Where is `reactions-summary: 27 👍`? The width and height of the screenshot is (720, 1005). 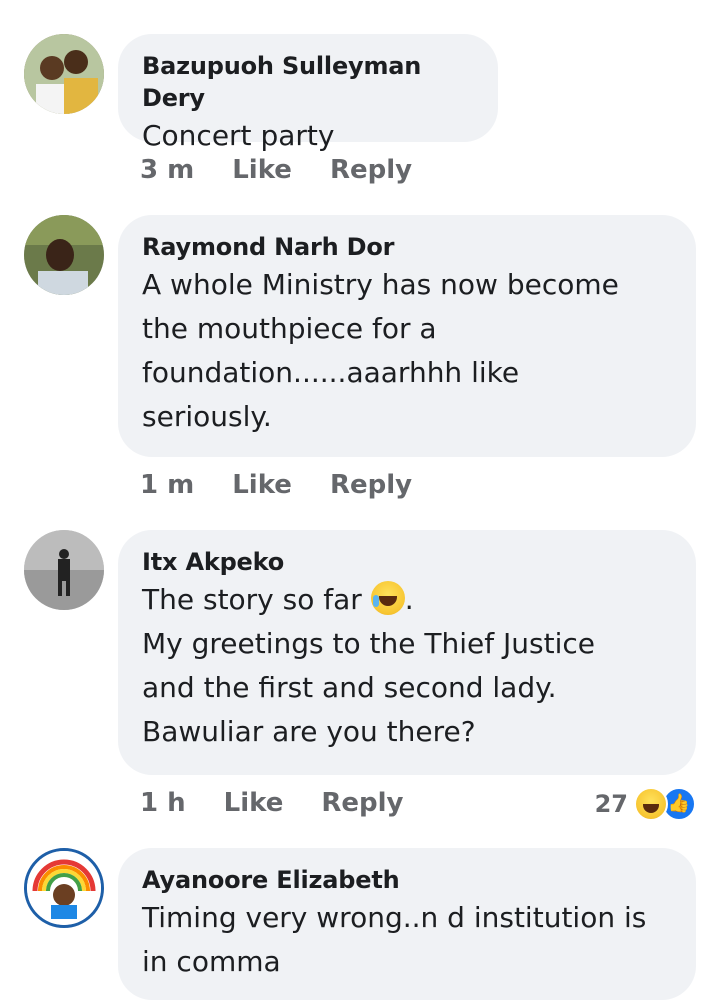 reactions-summary: 27 👍 is located at coordinates (645, 804).